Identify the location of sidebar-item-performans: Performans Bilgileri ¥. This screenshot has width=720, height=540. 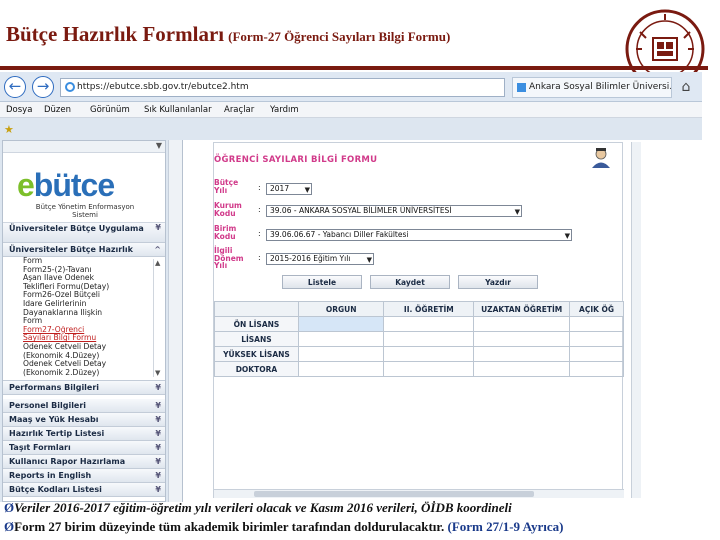
(84, 388).